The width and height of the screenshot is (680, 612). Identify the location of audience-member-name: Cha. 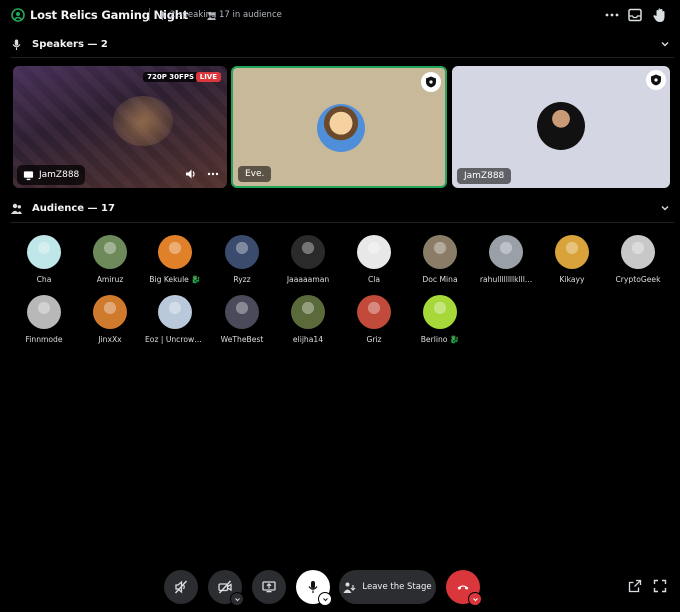
(44, 279).